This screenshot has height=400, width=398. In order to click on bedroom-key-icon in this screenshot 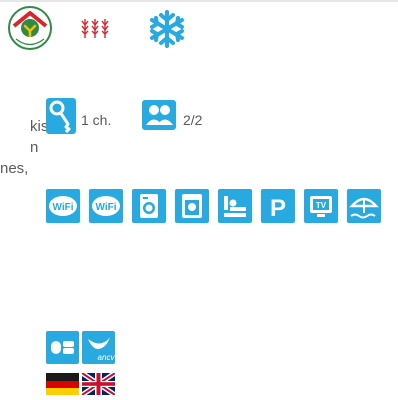, I will do `click(61, 116)`.